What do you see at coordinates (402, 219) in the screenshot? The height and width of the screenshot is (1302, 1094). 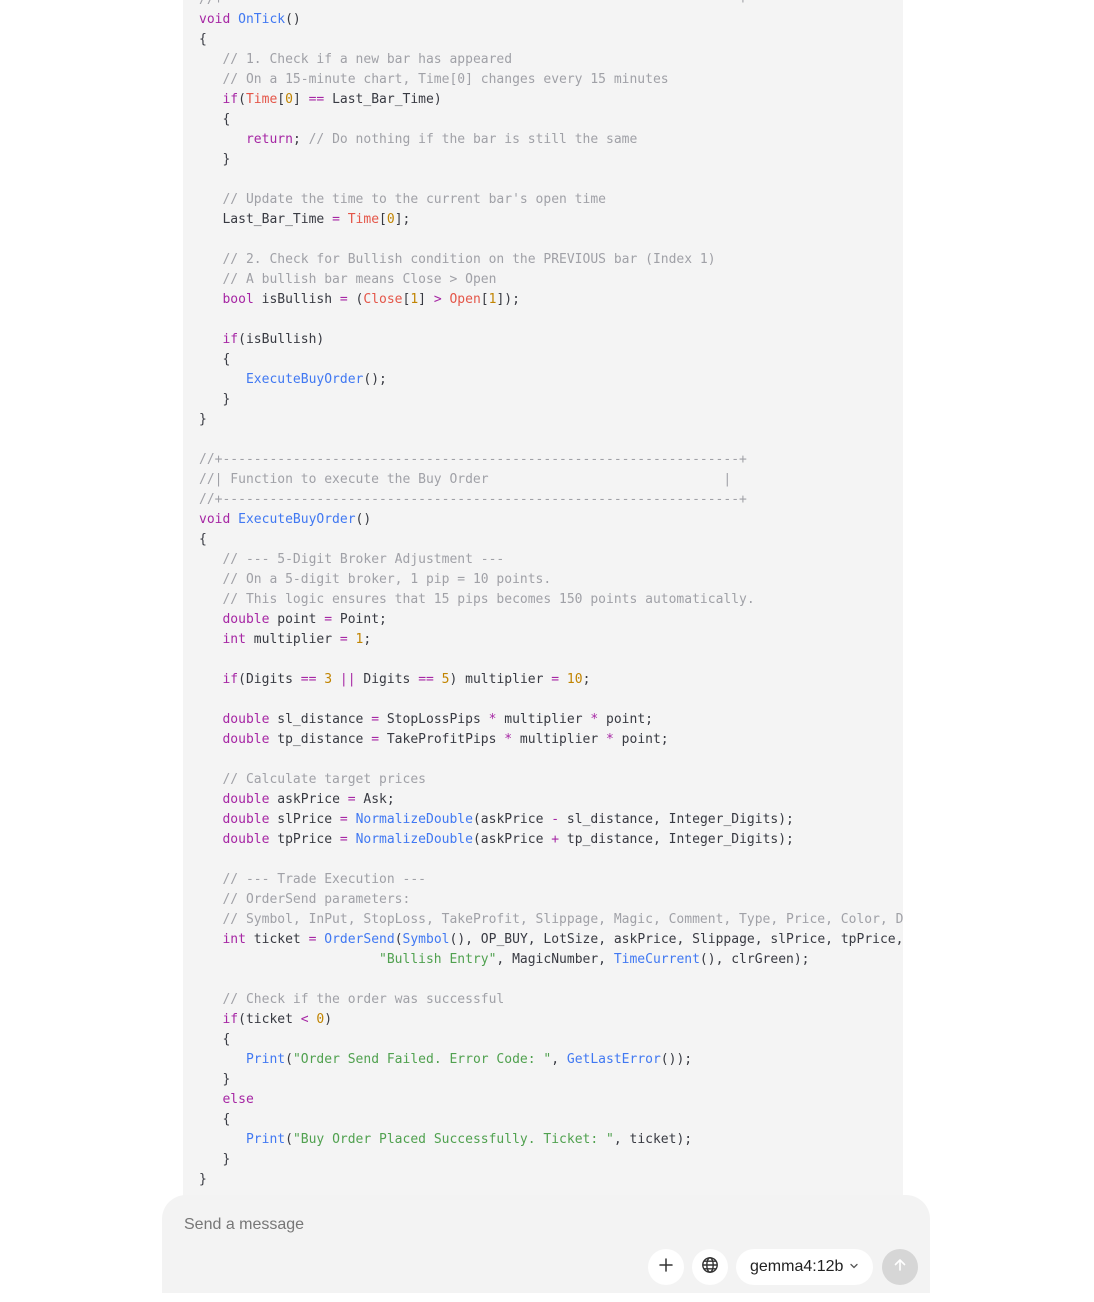 I see `code-token: ];` at bounding box center [402, 219].